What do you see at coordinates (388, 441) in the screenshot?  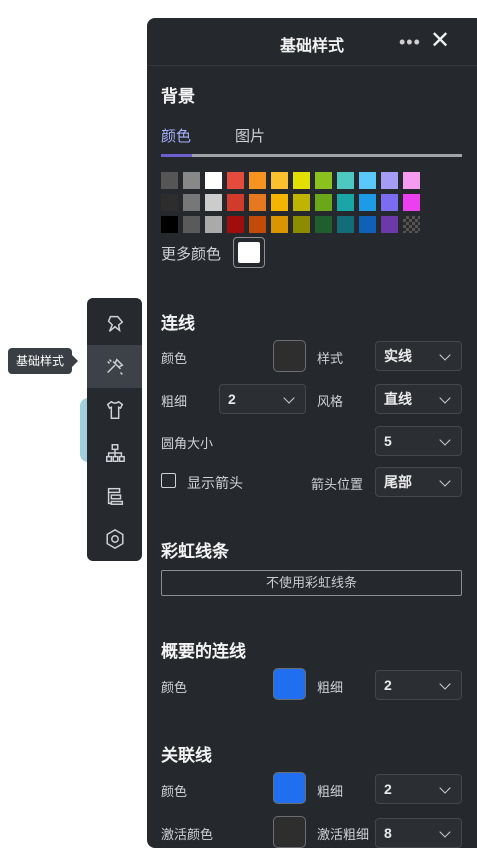 I see `line-radius-value: 5` at bounding box center [388, 441].